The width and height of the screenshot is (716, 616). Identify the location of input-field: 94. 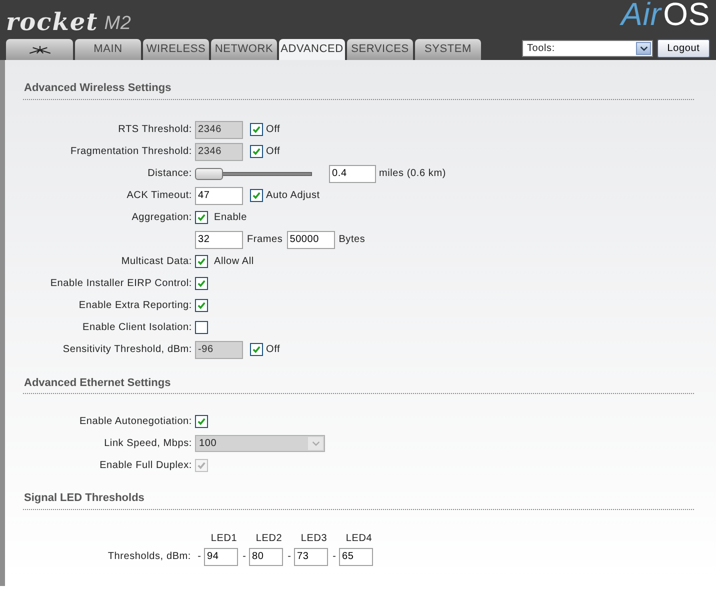
(221, 557).